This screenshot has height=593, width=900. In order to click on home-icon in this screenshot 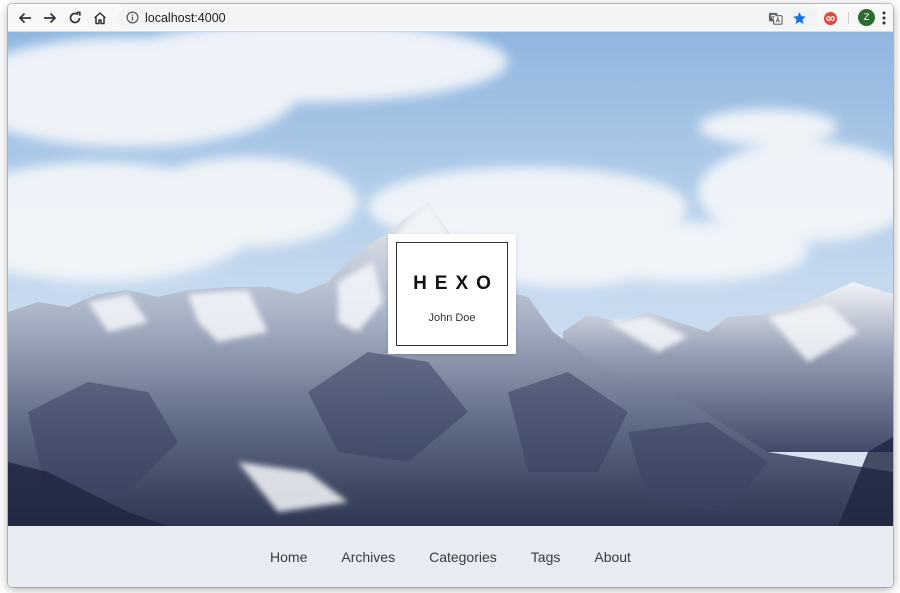, I will do `click(100, 18)`.